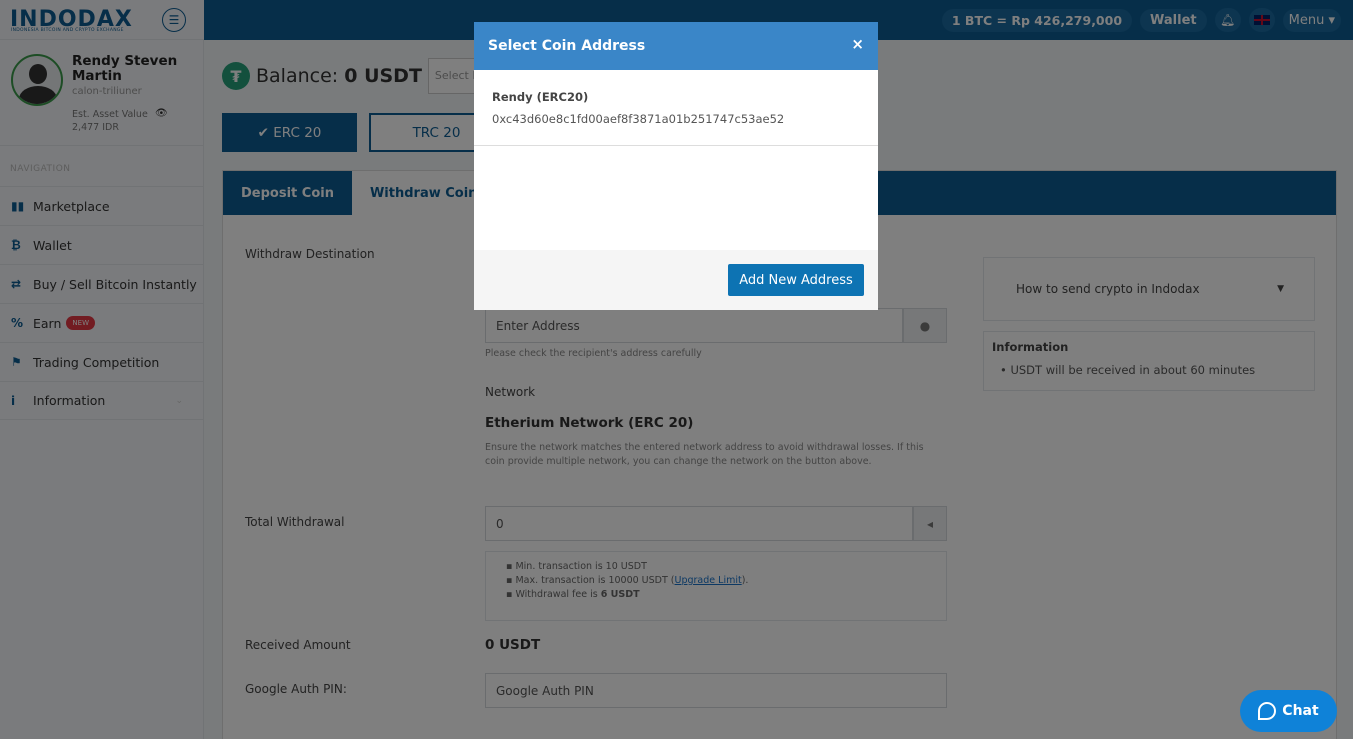  What do you see at coordinates (1300, 711) in the screenshot?
I see `chat-label: Chat` at bounding box center [1300, 711].